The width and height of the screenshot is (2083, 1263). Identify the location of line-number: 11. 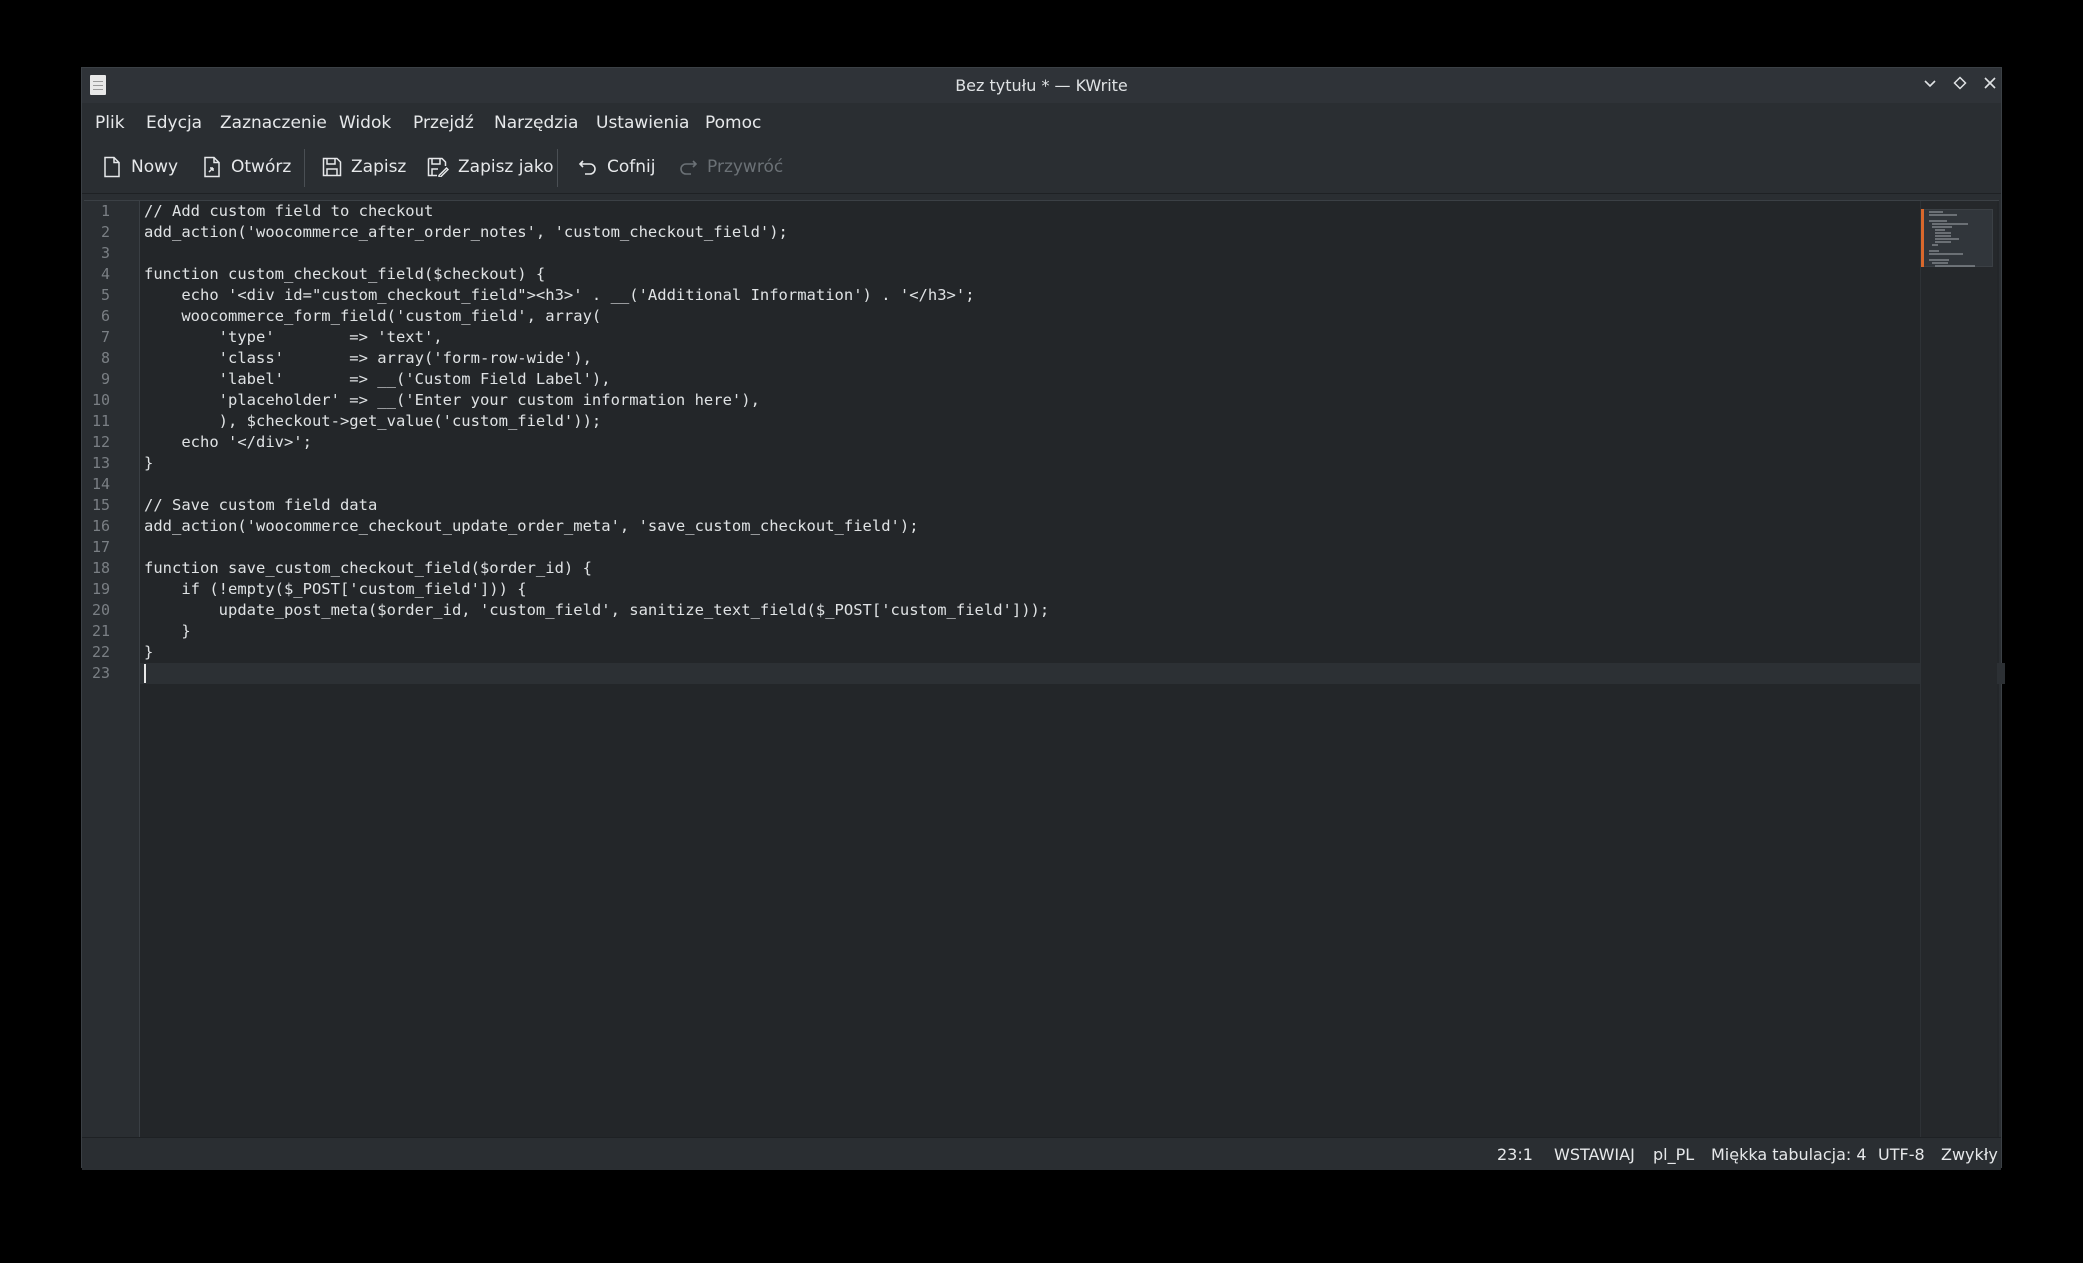
(100, 421).